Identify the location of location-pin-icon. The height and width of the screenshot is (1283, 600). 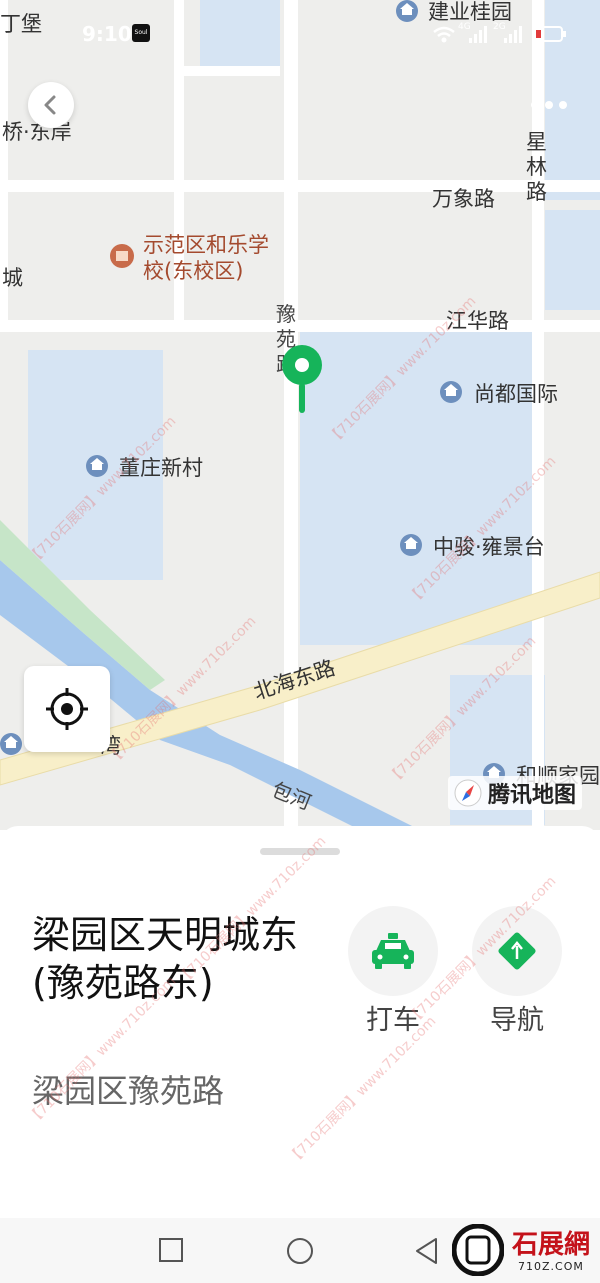
(302, 380).